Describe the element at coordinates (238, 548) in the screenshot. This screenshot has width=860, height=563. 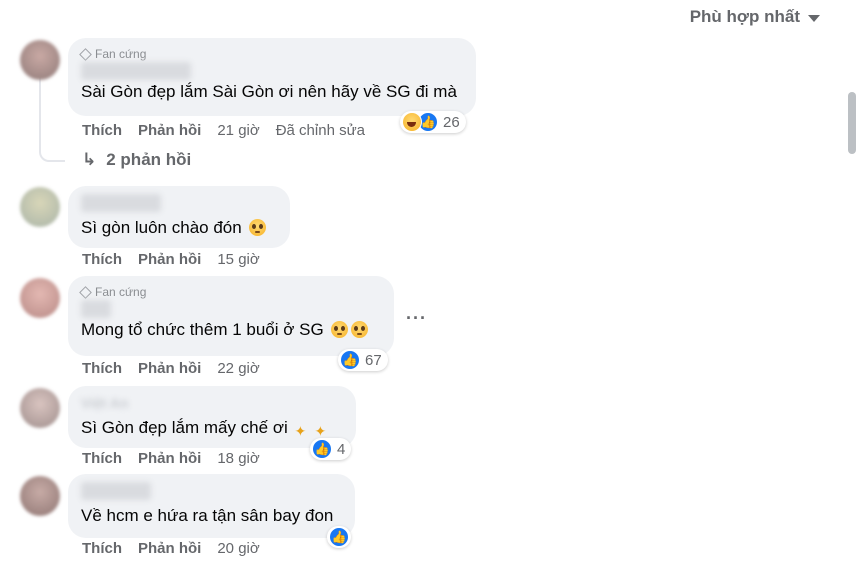
I see `timestamp: 20 giờ` at that location.